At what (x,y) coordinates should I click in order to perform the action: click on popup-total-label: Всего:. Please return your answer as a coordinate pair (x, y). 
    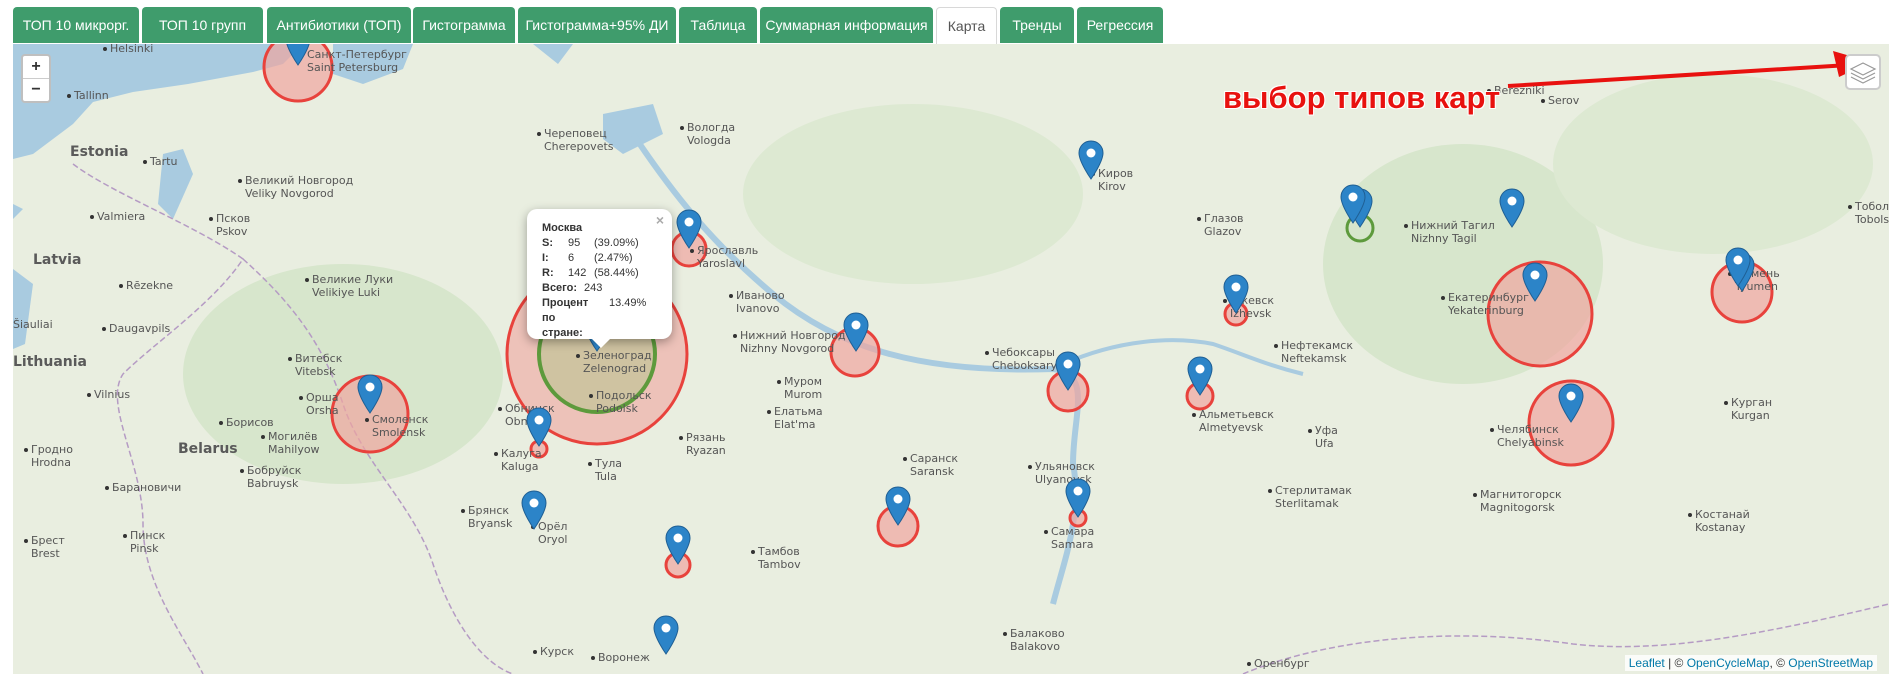
    Looking at the image, I should click on (559, 288).